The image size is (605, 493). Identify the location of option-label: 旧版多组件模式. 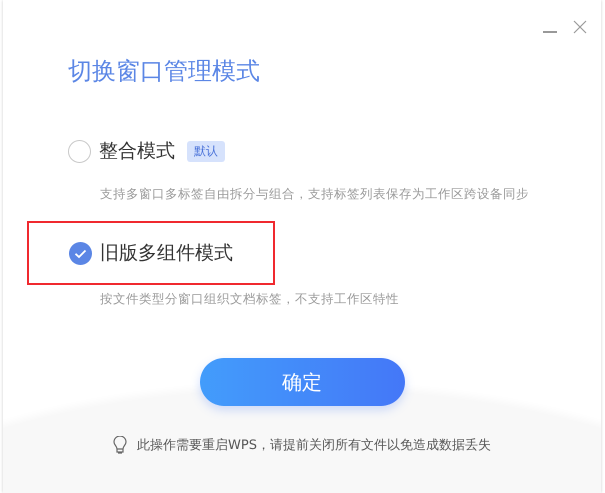
(166, 253).